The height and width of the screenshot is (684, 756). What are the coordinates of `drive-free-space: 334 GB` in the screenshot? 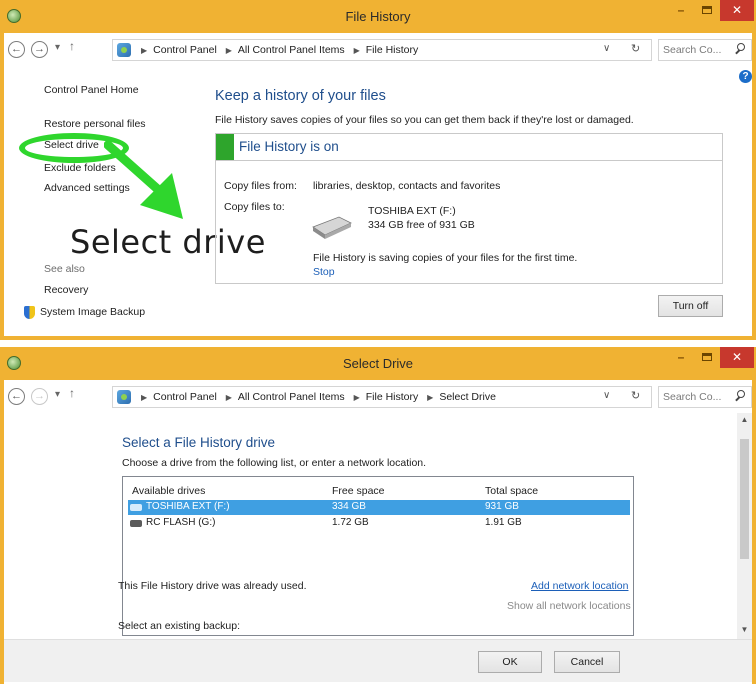 It's located at (349, 506).